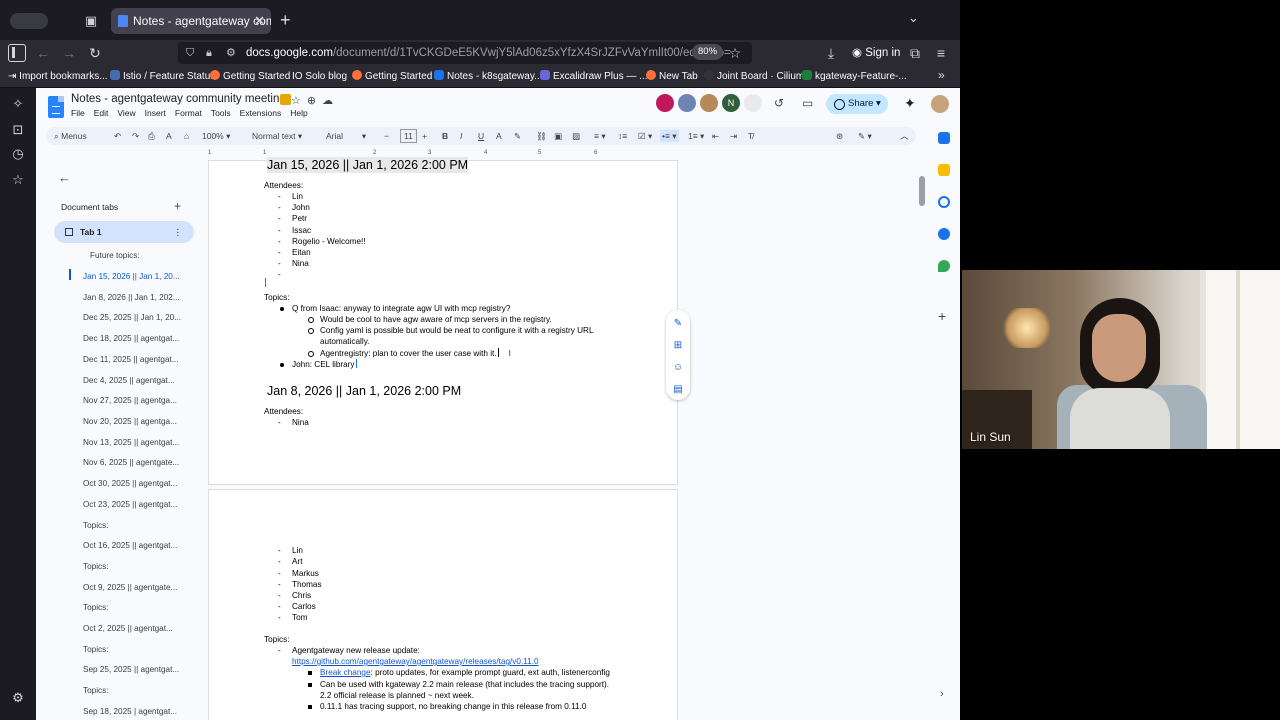 Image resolution: width=1280 pixels, height=720 pixels. I want to click on comments-icon: ▭, so click(807, 103).